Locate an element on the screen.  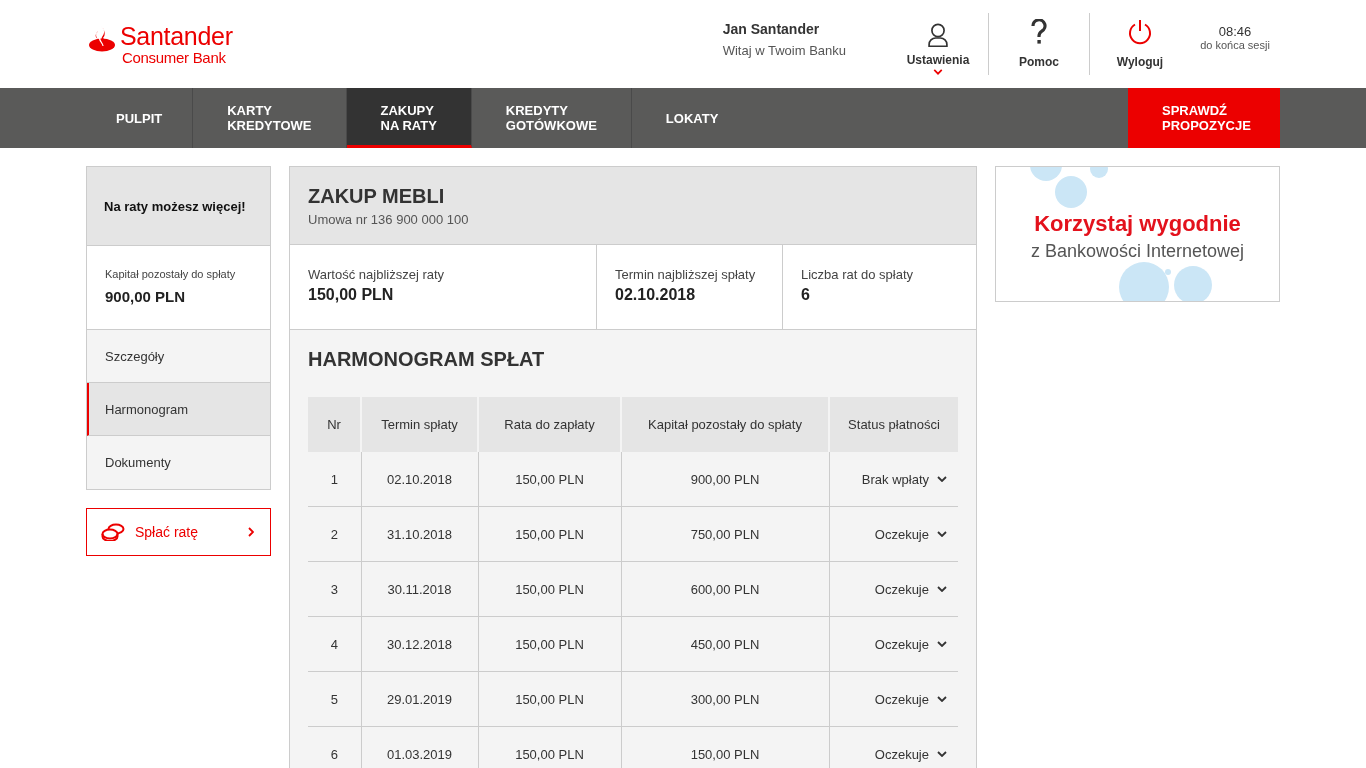
status-dropdown: Brak wpłaty is located at coordinates (893, 479).